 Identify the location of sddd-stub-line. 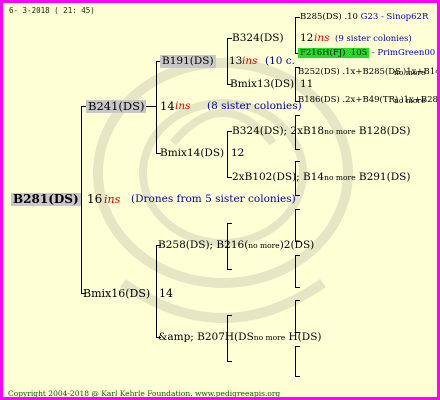
(297, 209).